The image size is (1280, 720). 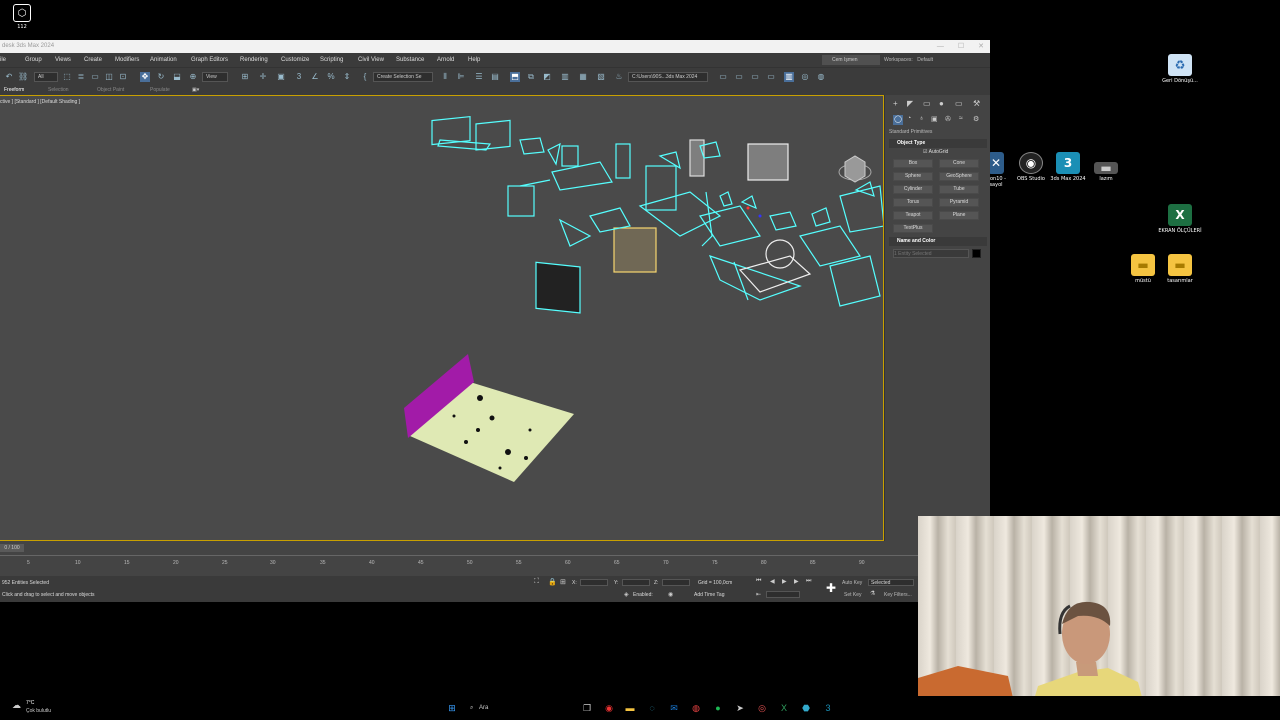 What do you see at coordinates (445, 60) in the screenshot?
I see `menu-arnold: Arnold` at bounding box center [445, 60].